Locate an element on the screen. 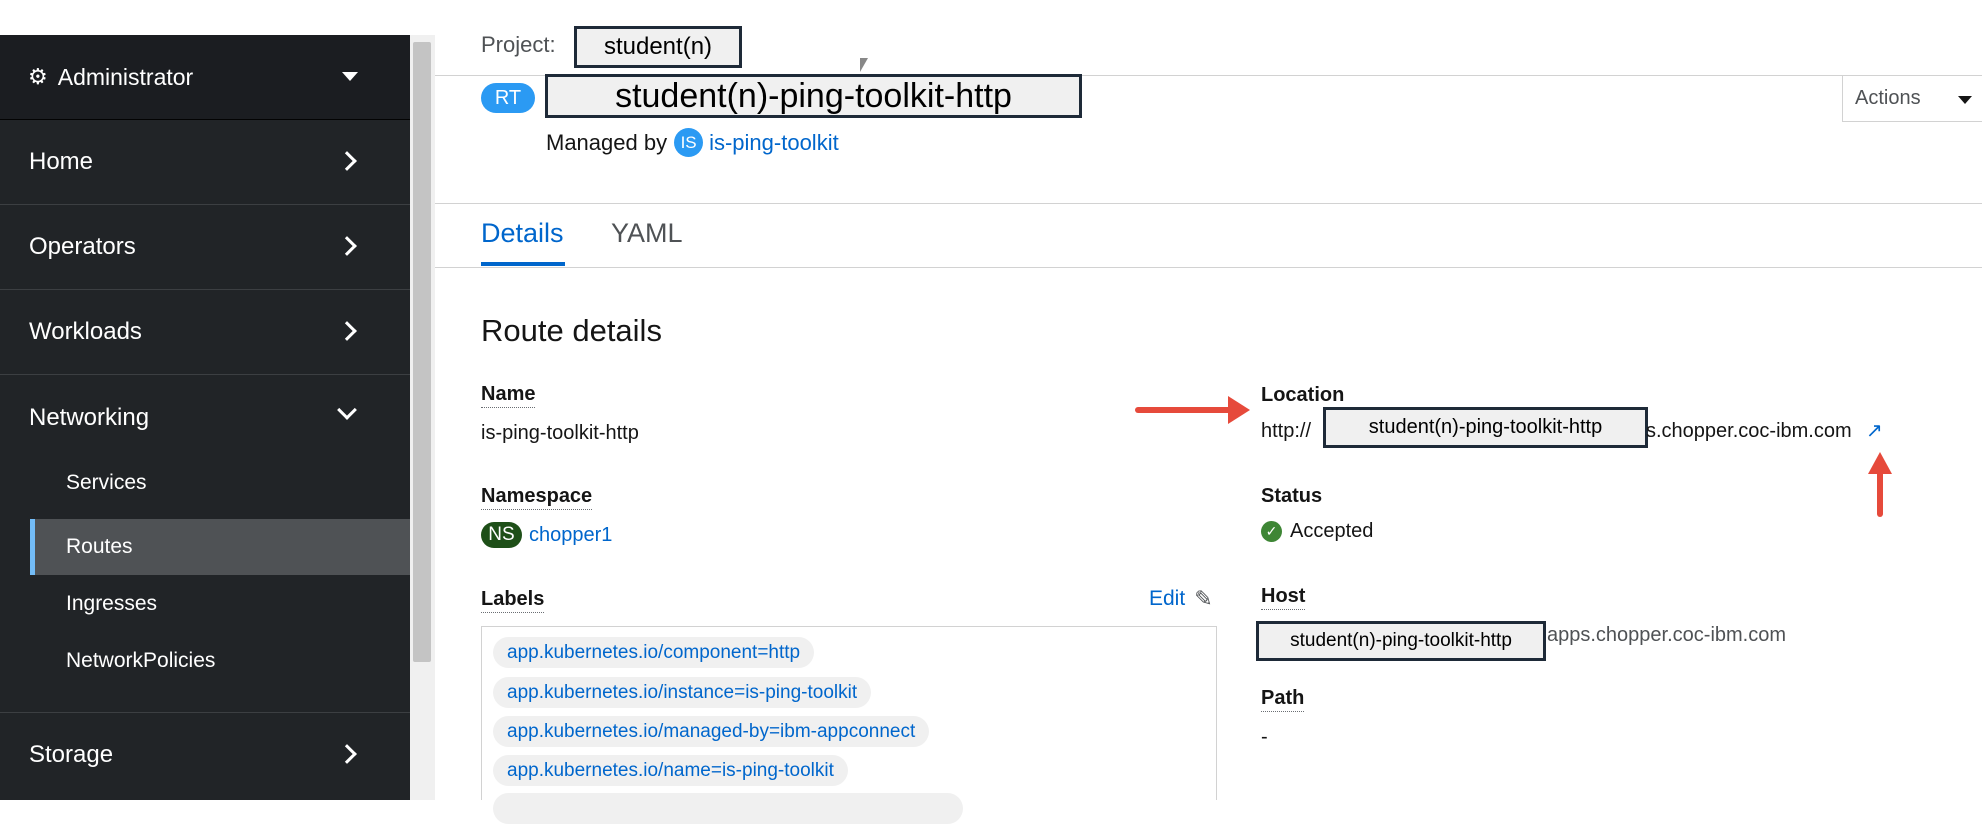 The width and height of the screenshot is (1982, 824). name-value: is-ping-toolkit-http is located at coordinates (560, 433).